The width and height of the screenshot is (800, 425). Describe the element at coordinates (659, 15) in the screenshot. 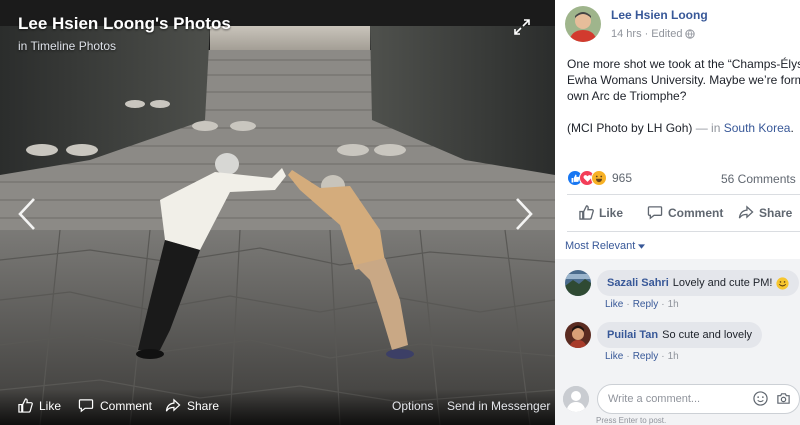

I see `author-name: Lee Hsien Loong` at that location.